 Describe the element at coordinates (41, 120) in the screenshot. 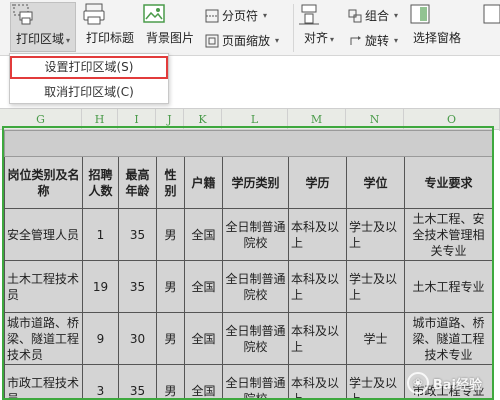

I see `column-header-g: G` at that location.